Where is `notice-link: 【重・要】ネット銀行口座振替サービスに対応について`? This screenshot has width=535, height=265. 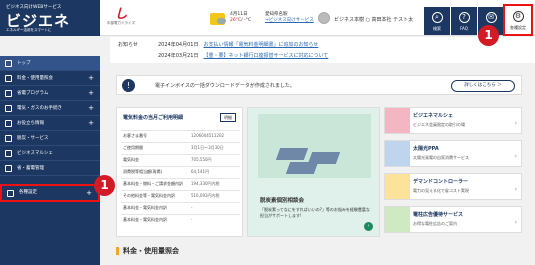 notice-link: 【重・要】ネット銀行口座振替サービスに対応について is located at coordinates (265, 56).